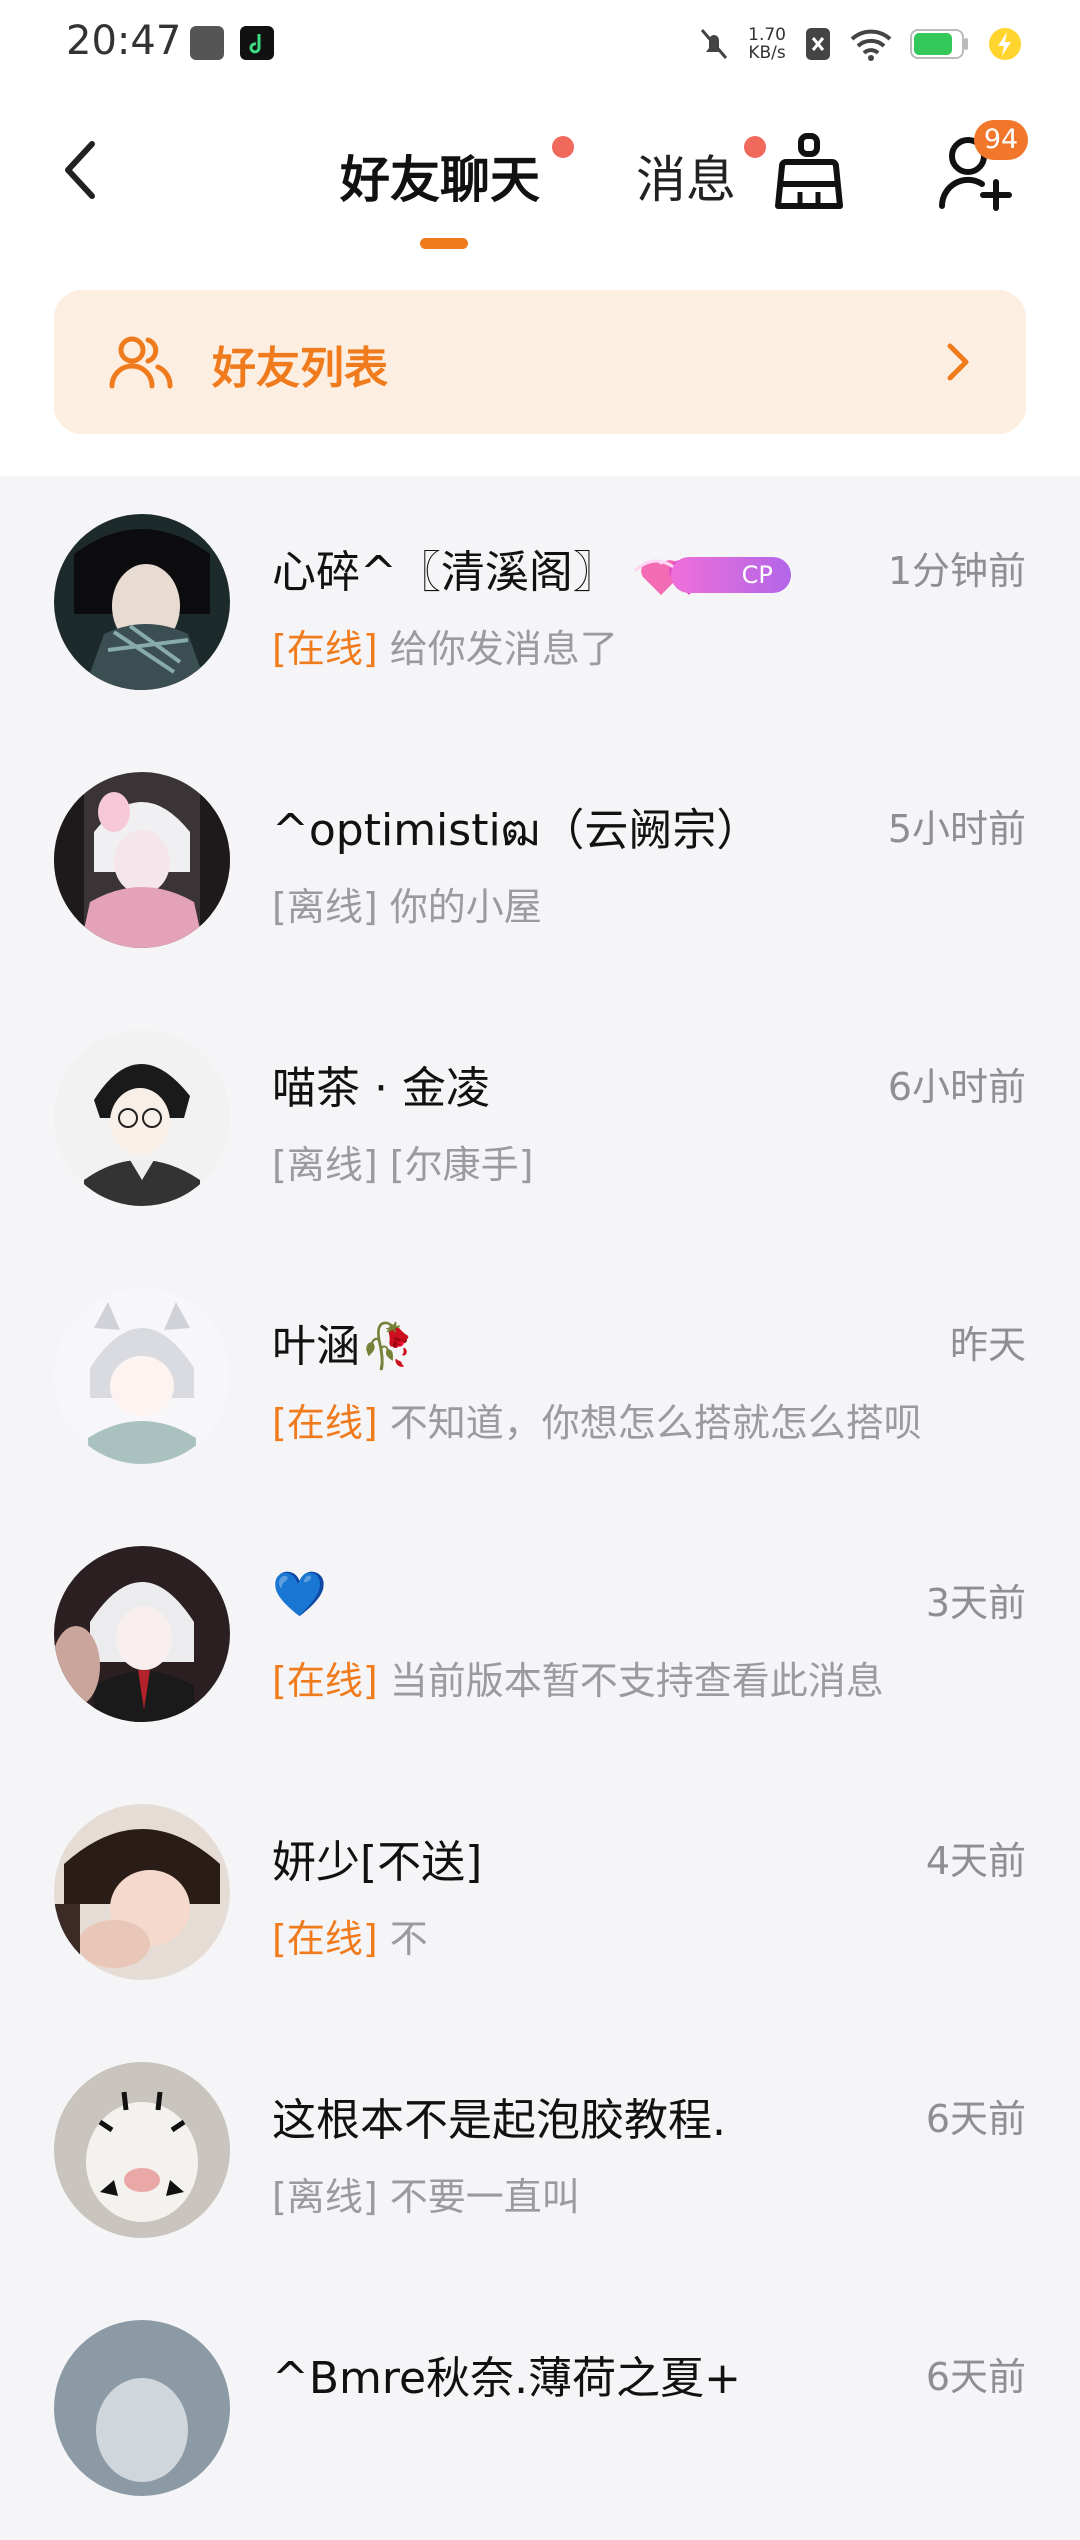 This screenshot has height=2540, width=1080. Describe the element at coordinates (540, 1895) in the screenshot. I see `chat-row: 妍少[不送] 4天前 [在线] 不` at that location.